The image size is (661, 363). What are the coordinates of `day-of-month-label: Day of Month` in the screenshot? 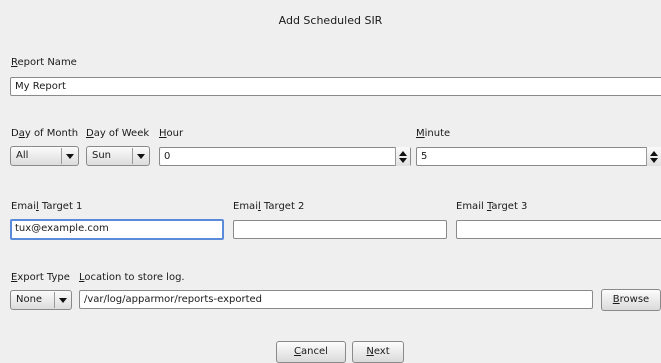 It's located at (45, 133).